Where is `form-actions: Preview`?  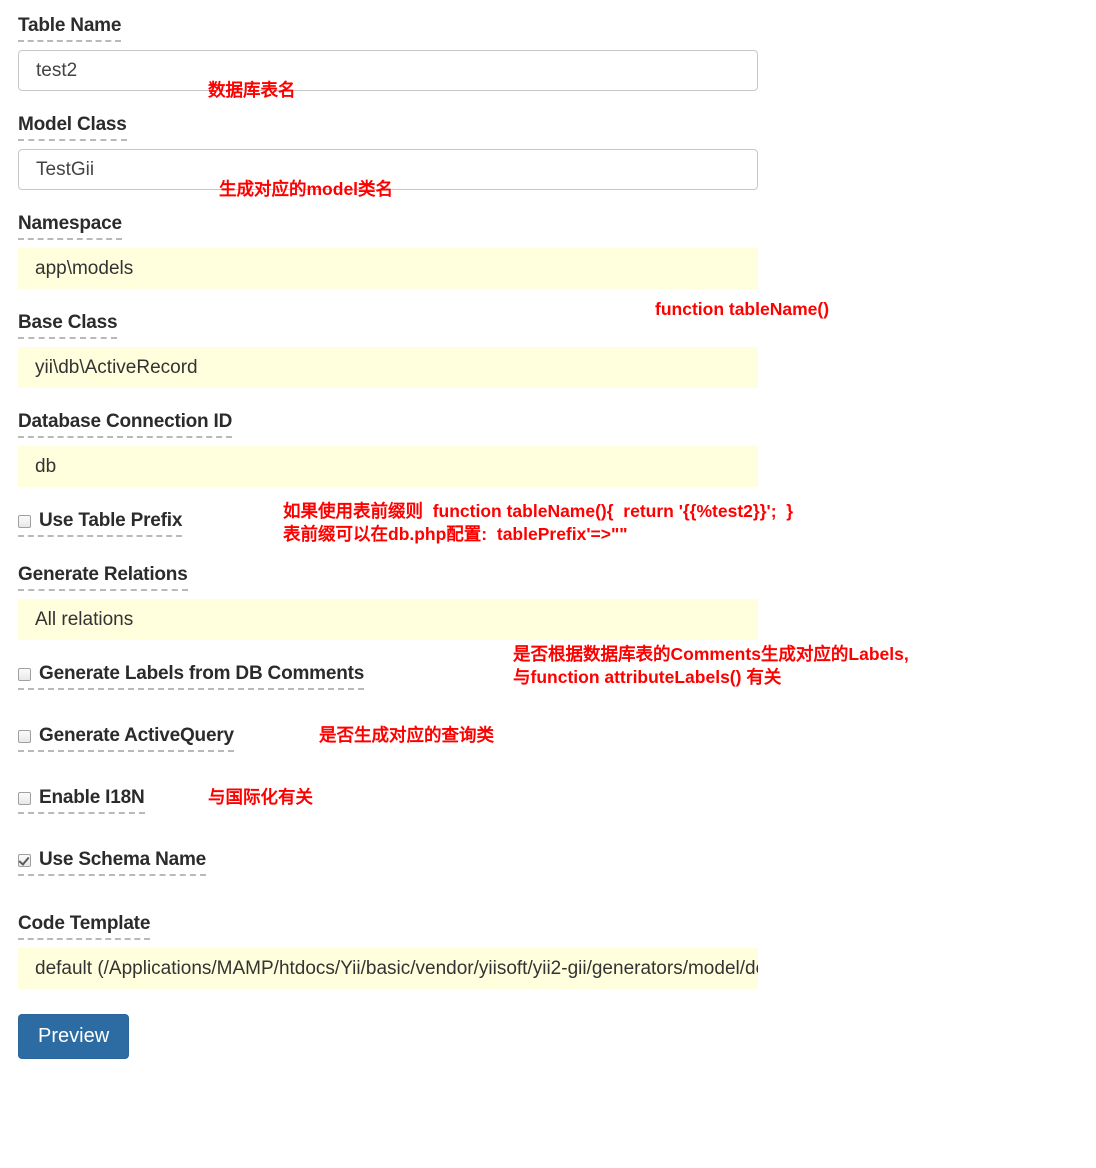 form-actions: Preview is located at coordinates (557, 1036).